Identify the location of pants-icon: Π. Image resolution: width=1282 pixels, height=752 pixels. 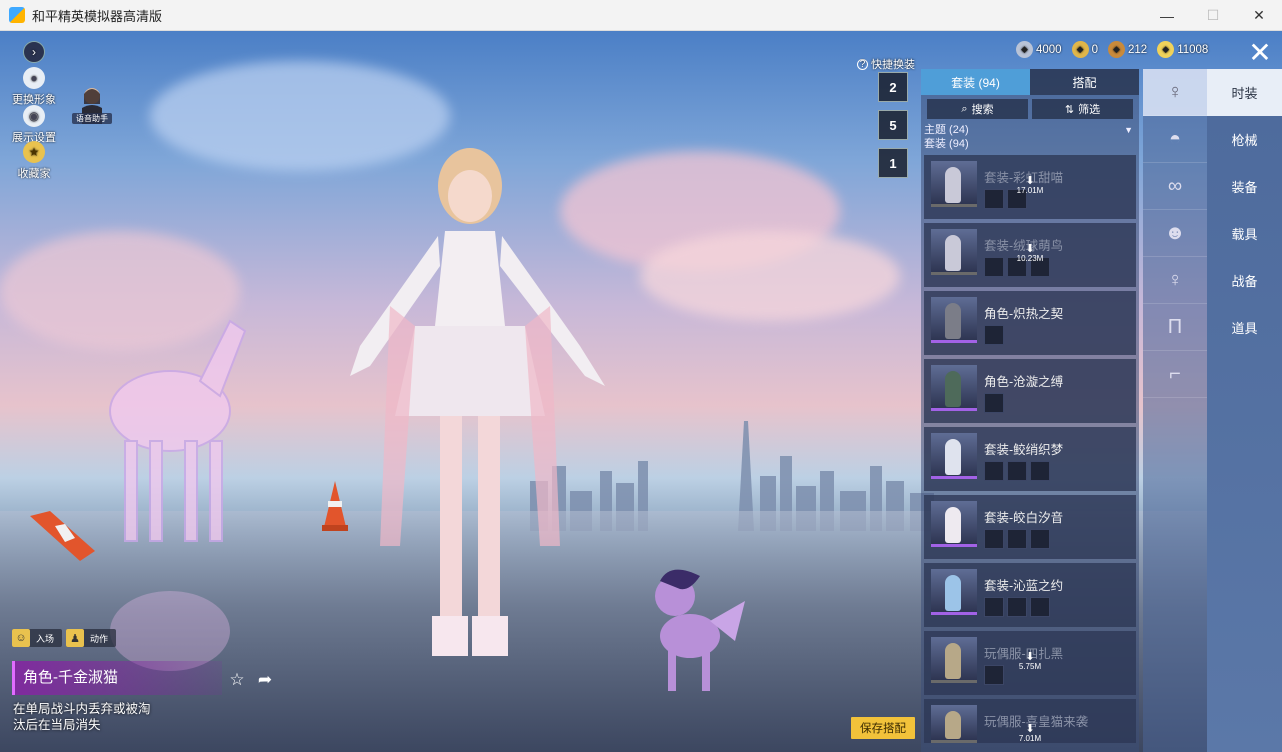
(1175, 327).